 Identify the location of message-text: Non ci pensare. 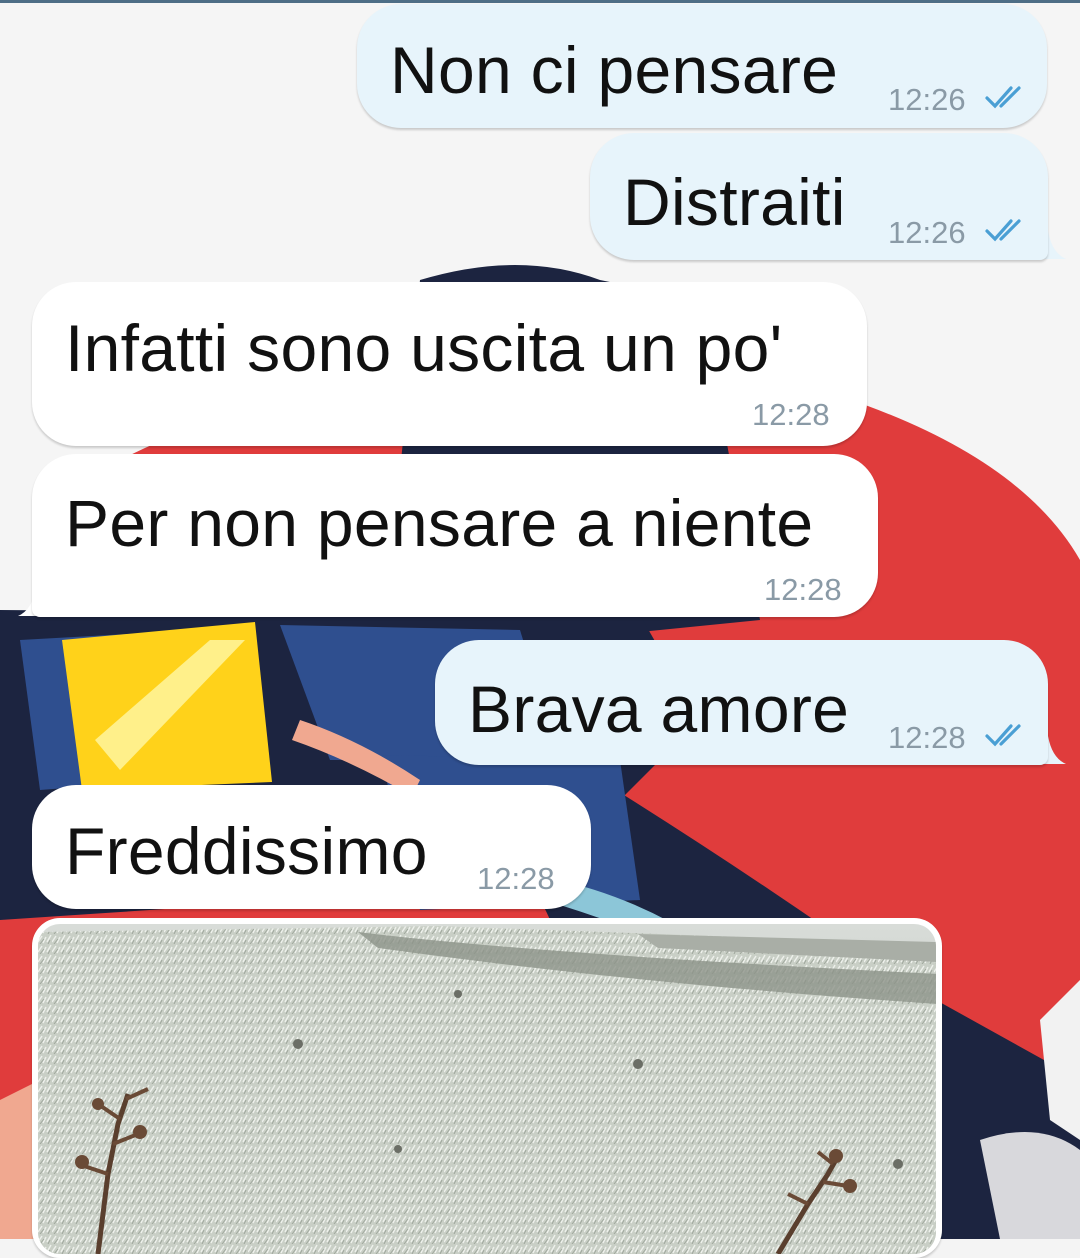
(614, 70).